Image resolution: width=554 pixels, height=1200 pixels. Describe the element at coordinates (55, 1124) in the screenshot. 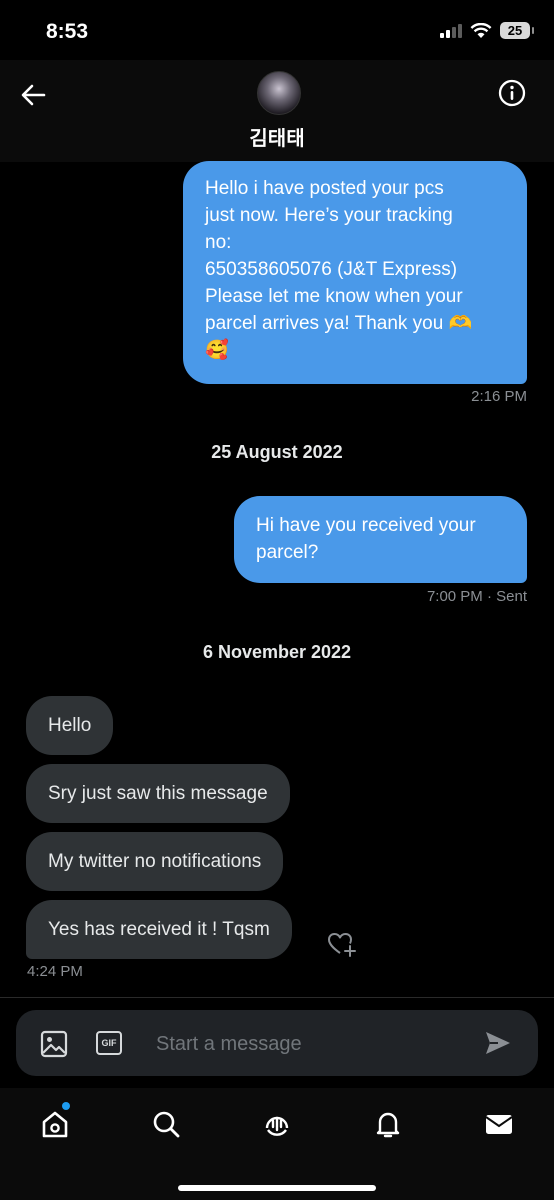

I see `home-icon` at that location.